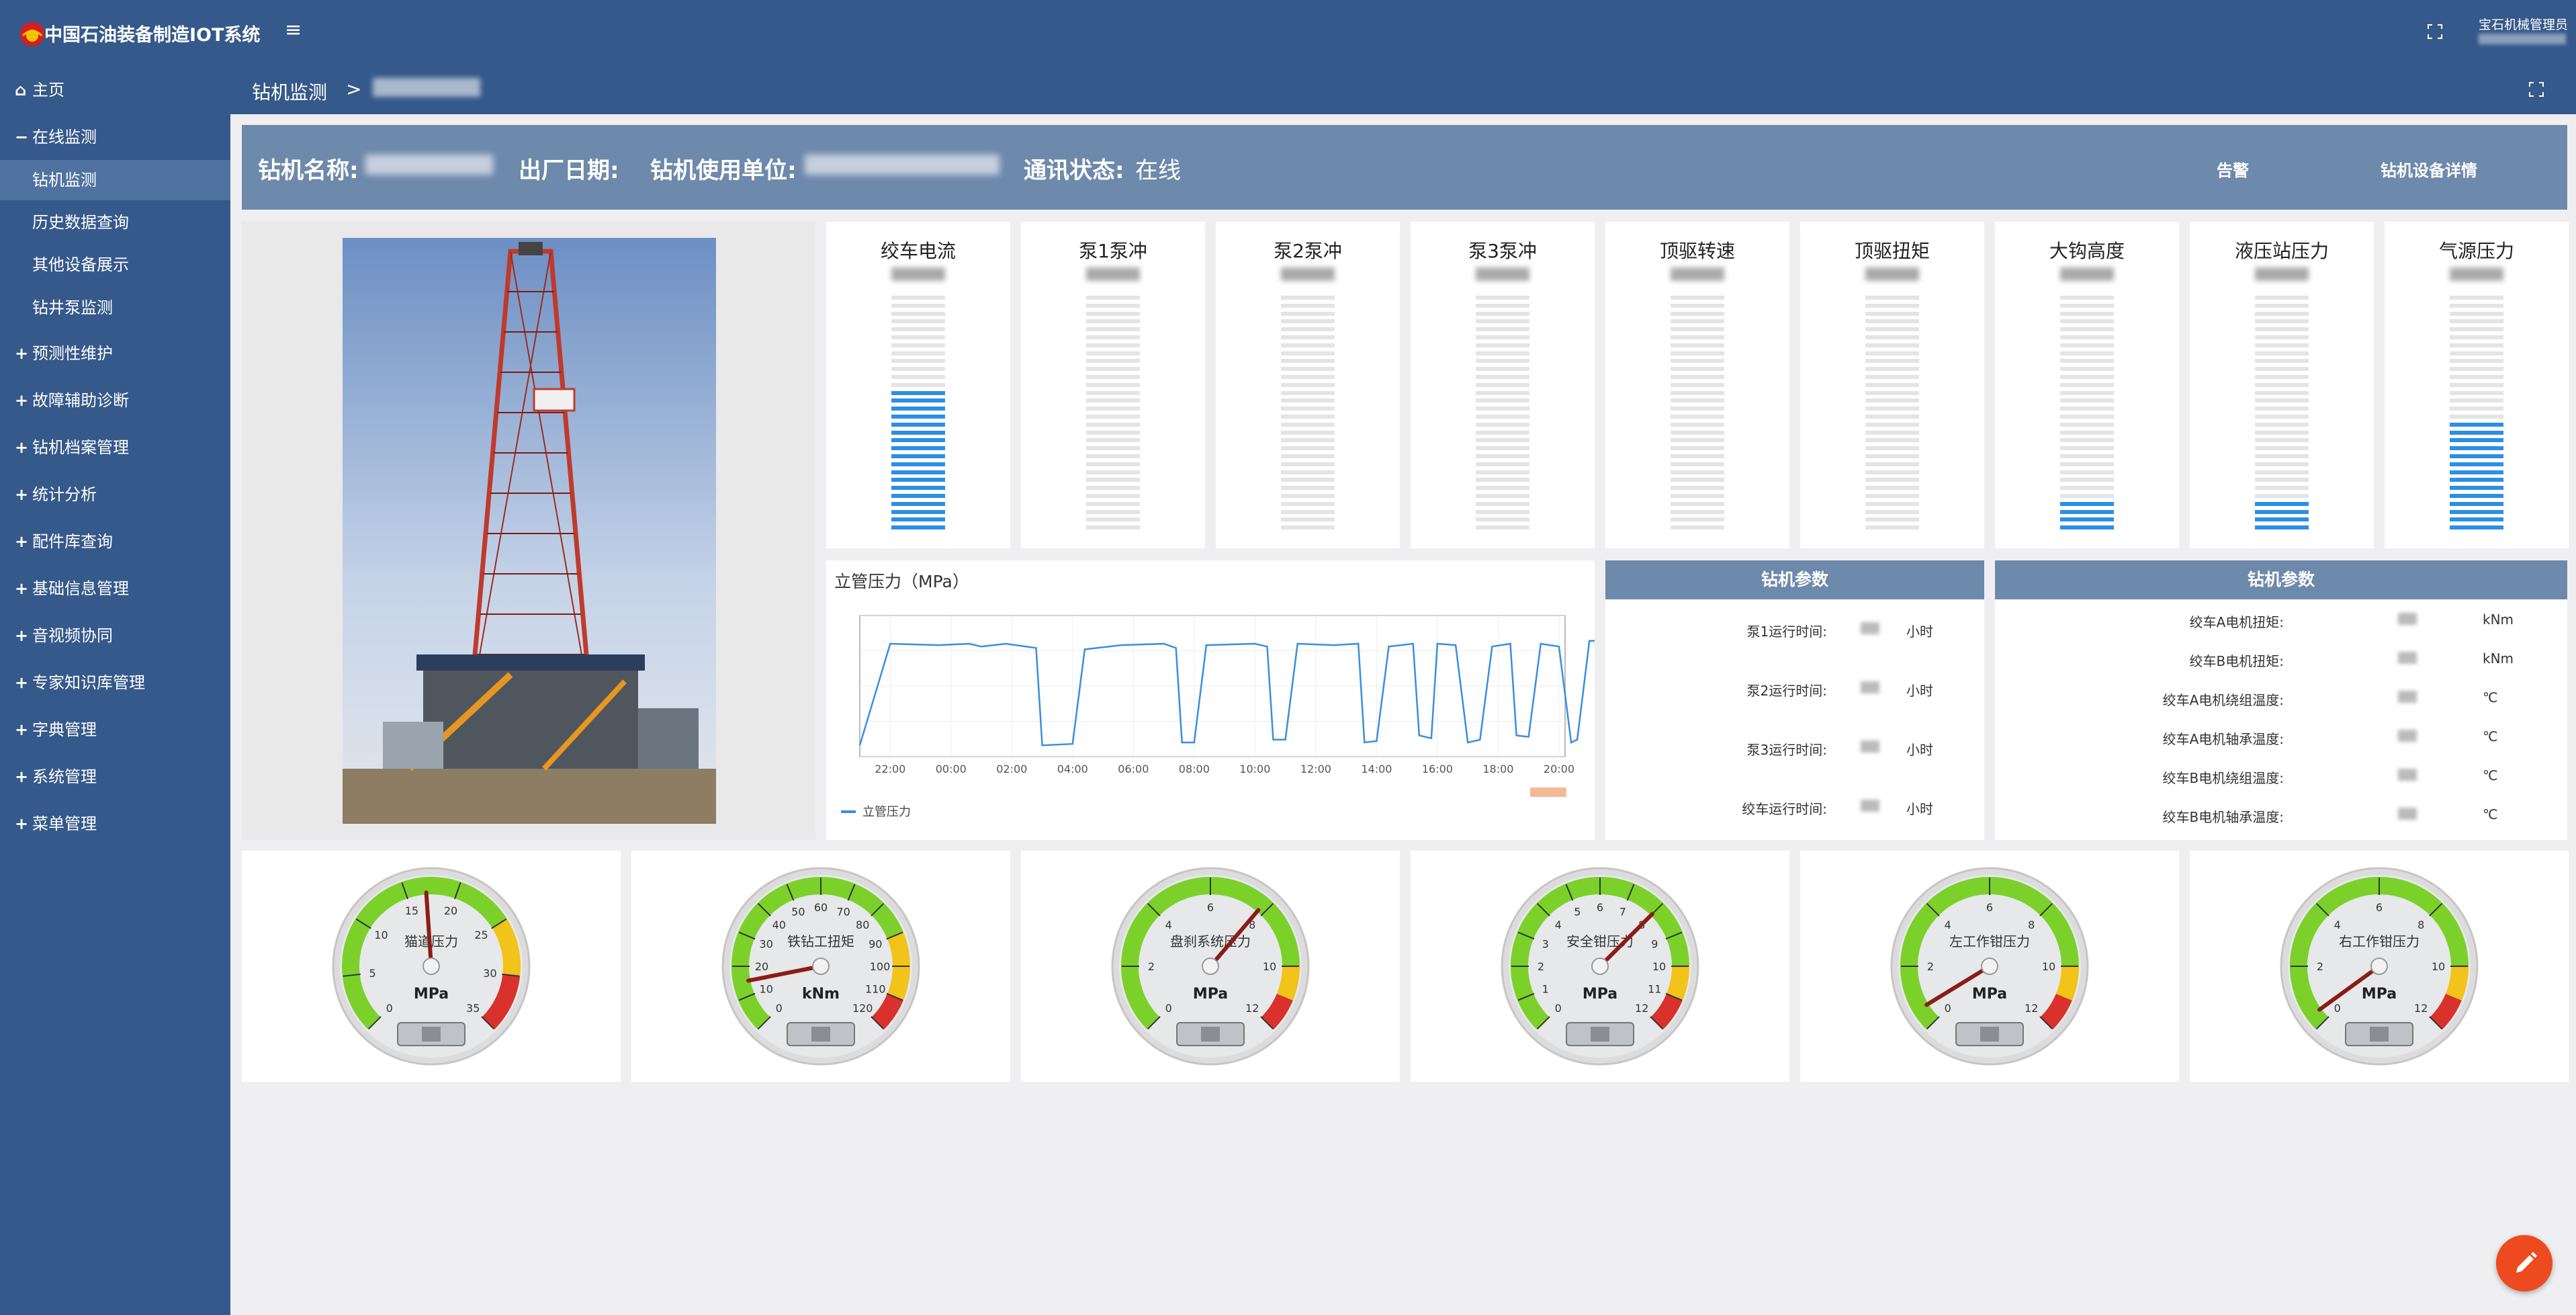  What do you see at coordinates (309, 170) in the screenshot?
I see `rig-name-label: 钻机名称:` at bounding box center [309, 170].